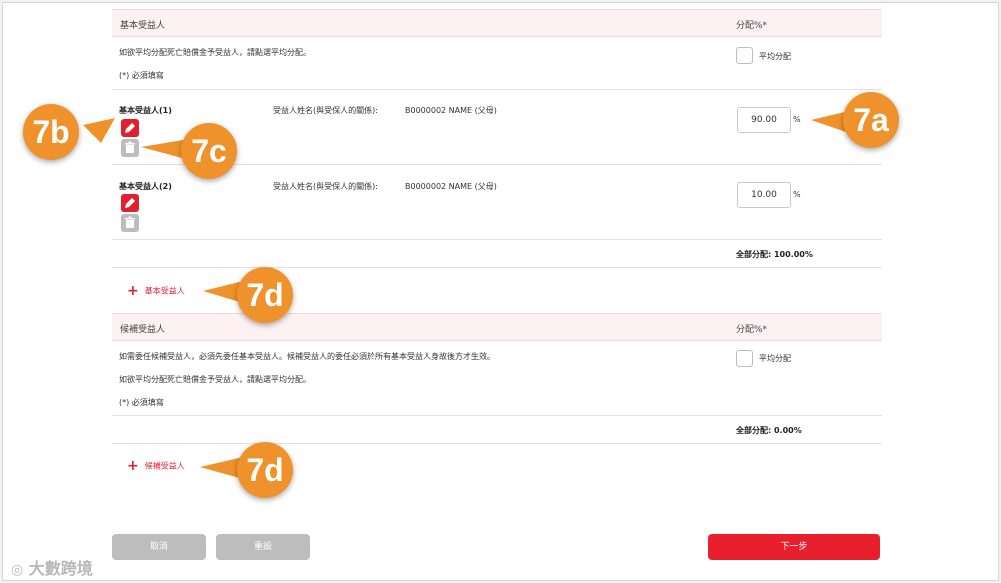 The height and width of the screenshot is (583, 1001). I want to click on callout-7b-pointer, so click(99, 130).